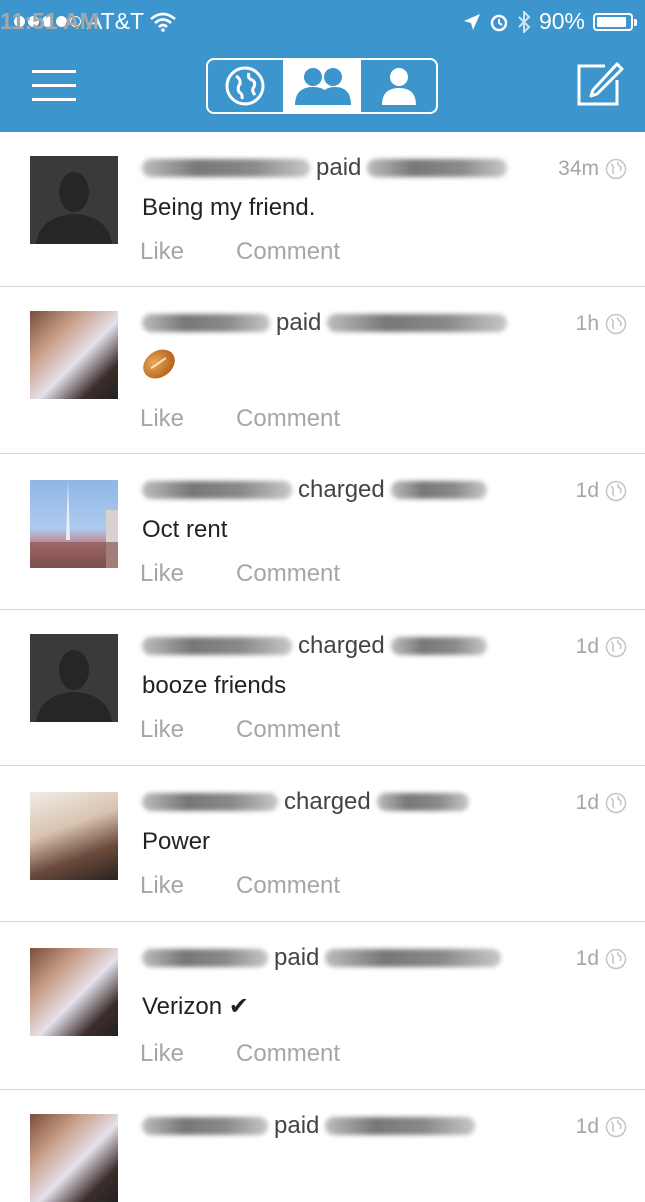 The height and width of the screenshot is (1202, 645). What do you see at coordinates (499, 22) in the screenshot?
I see `alarm-icon` at bounding box center [499, 22].